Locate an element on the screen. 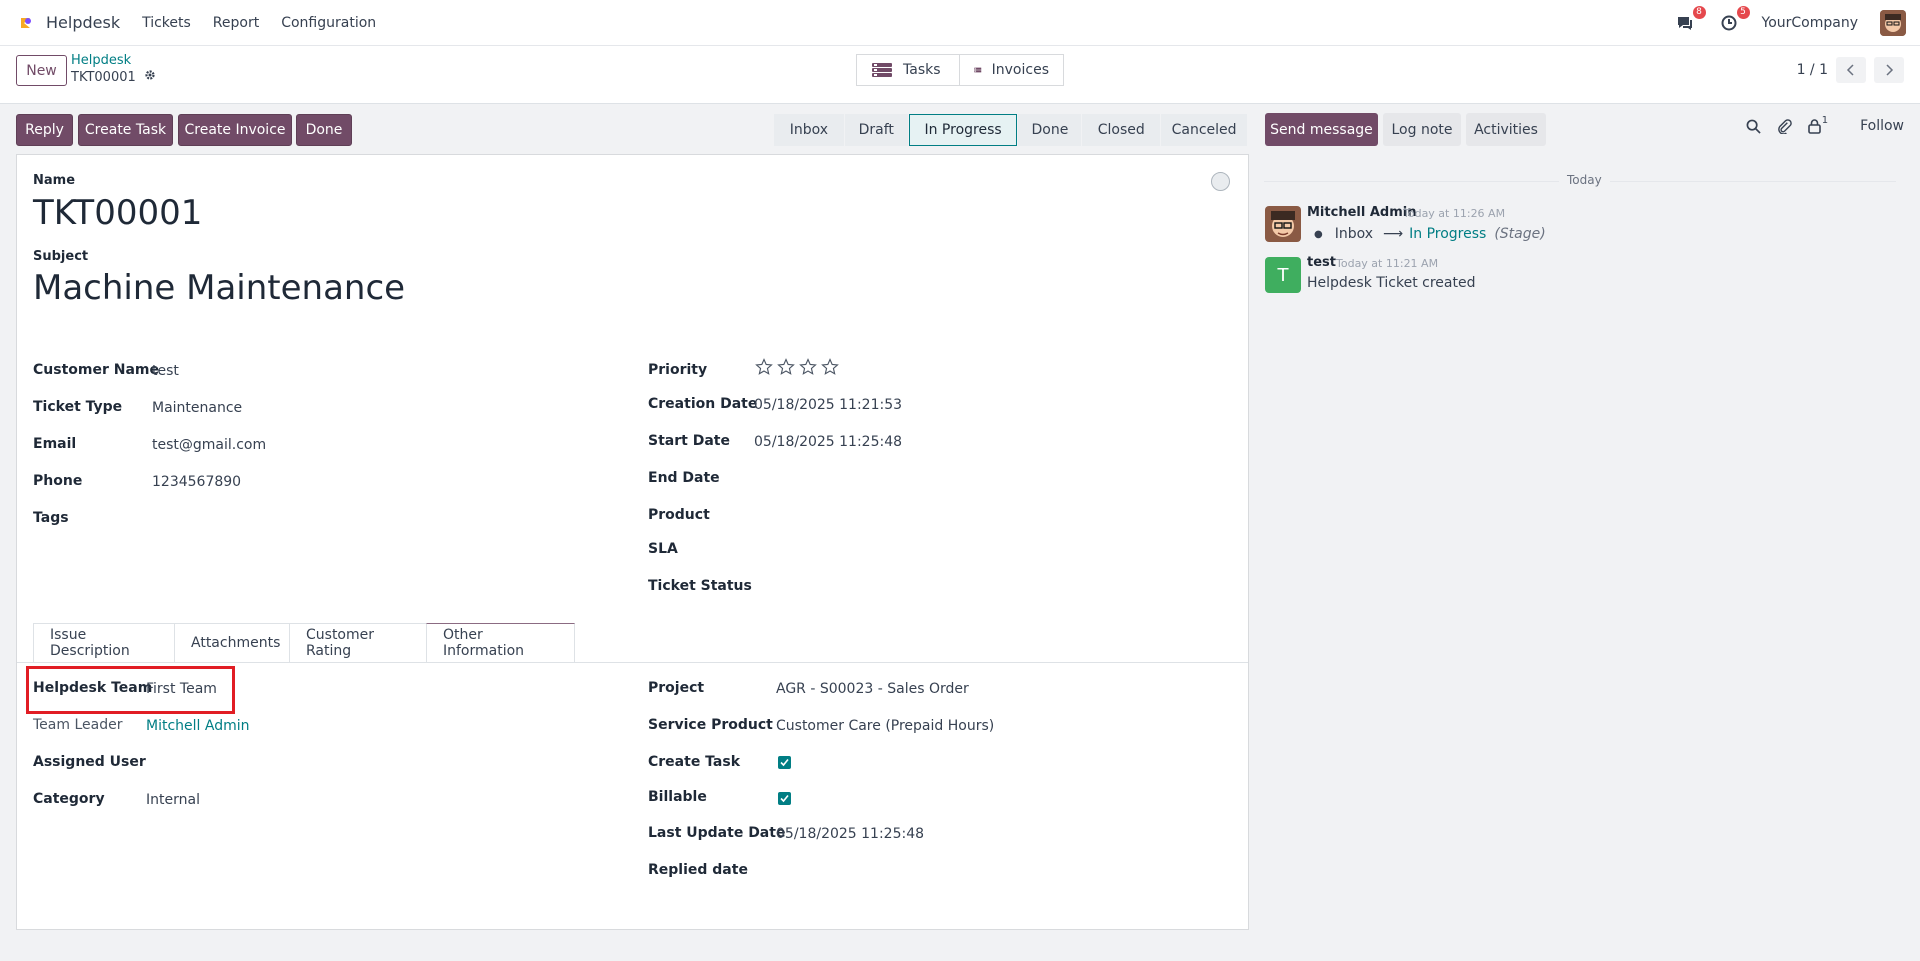  create-task-checkbox is located at coordinates (784, 762).